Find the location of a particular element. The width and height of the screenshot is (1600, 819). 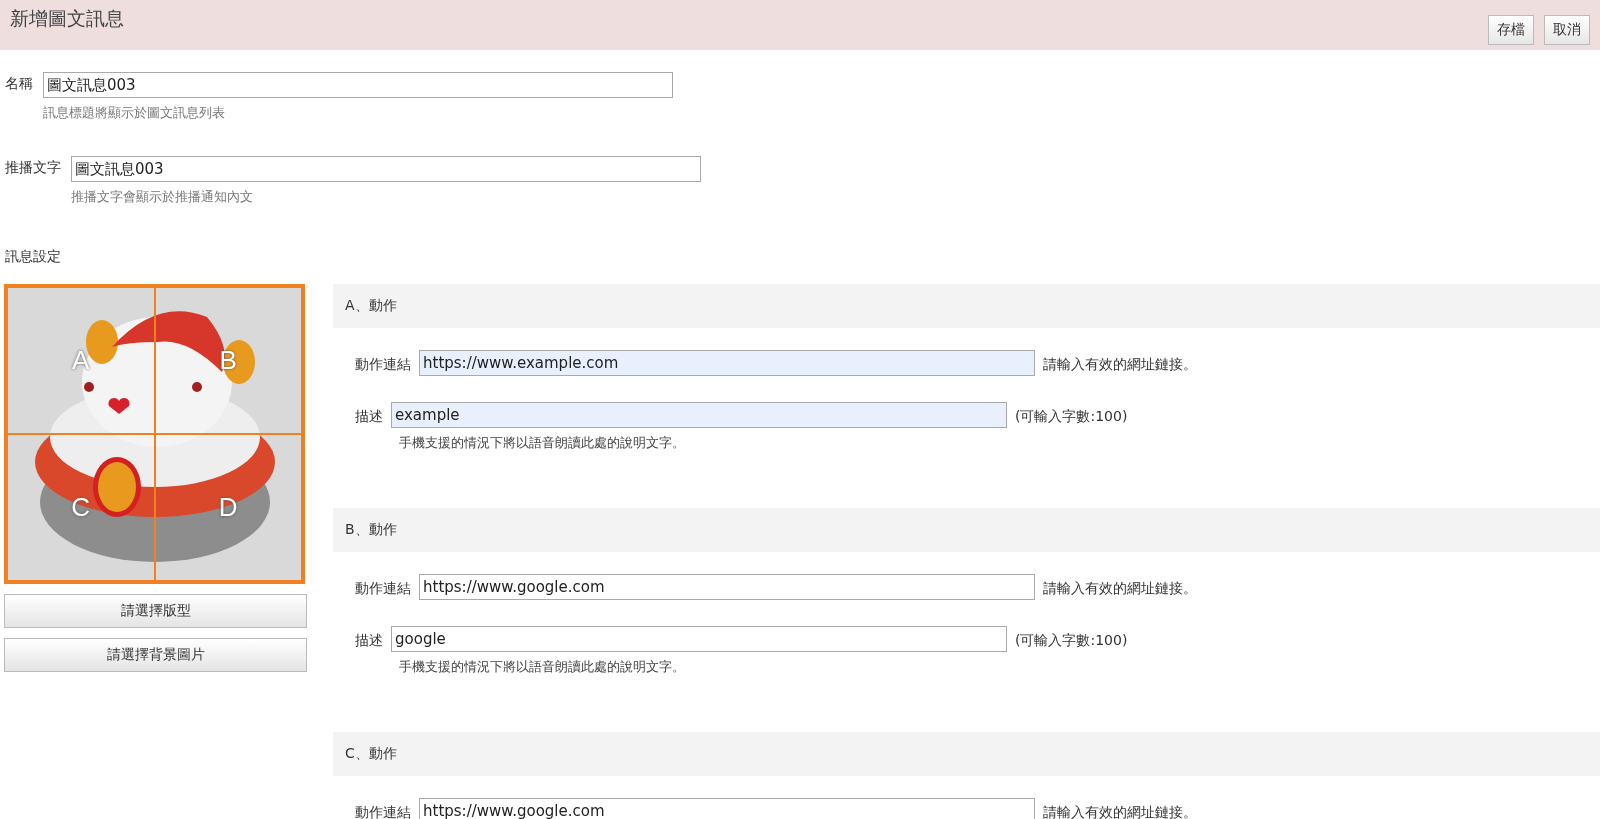

choose-background-button: 請選擇背景圖片 is located at coordinates (155, 655).